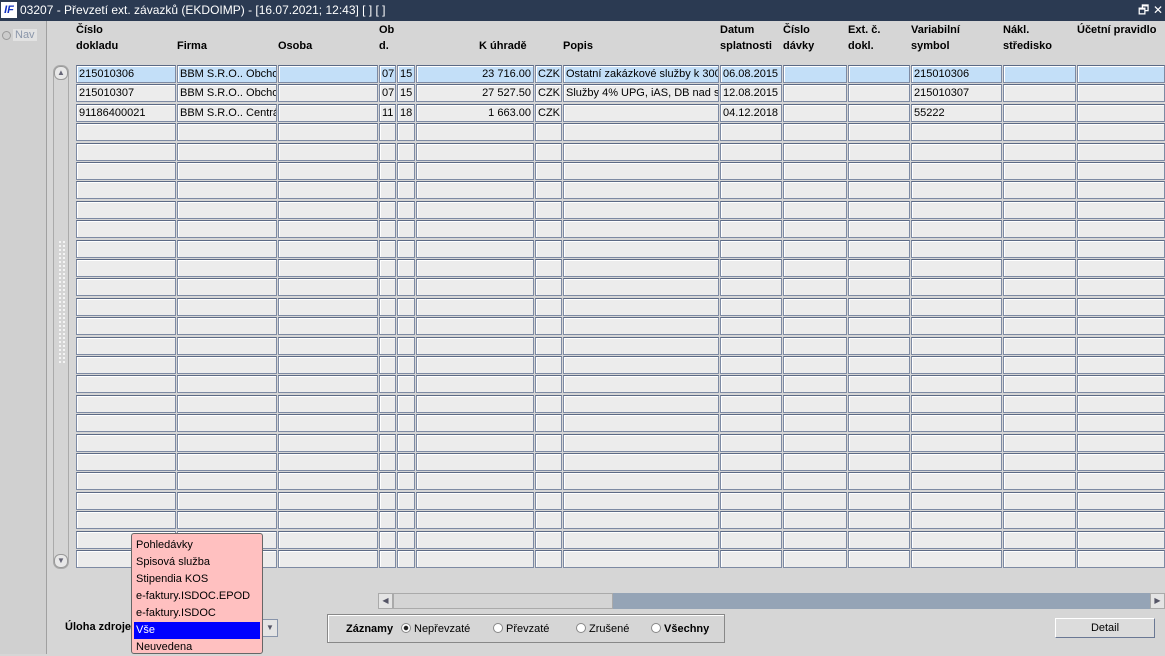 This screenshot has width=1165, height=656. What do you see at coordinates (406, 112) in the screenshot?
I see `cell-d: 18` at bounding box center [406, 112].